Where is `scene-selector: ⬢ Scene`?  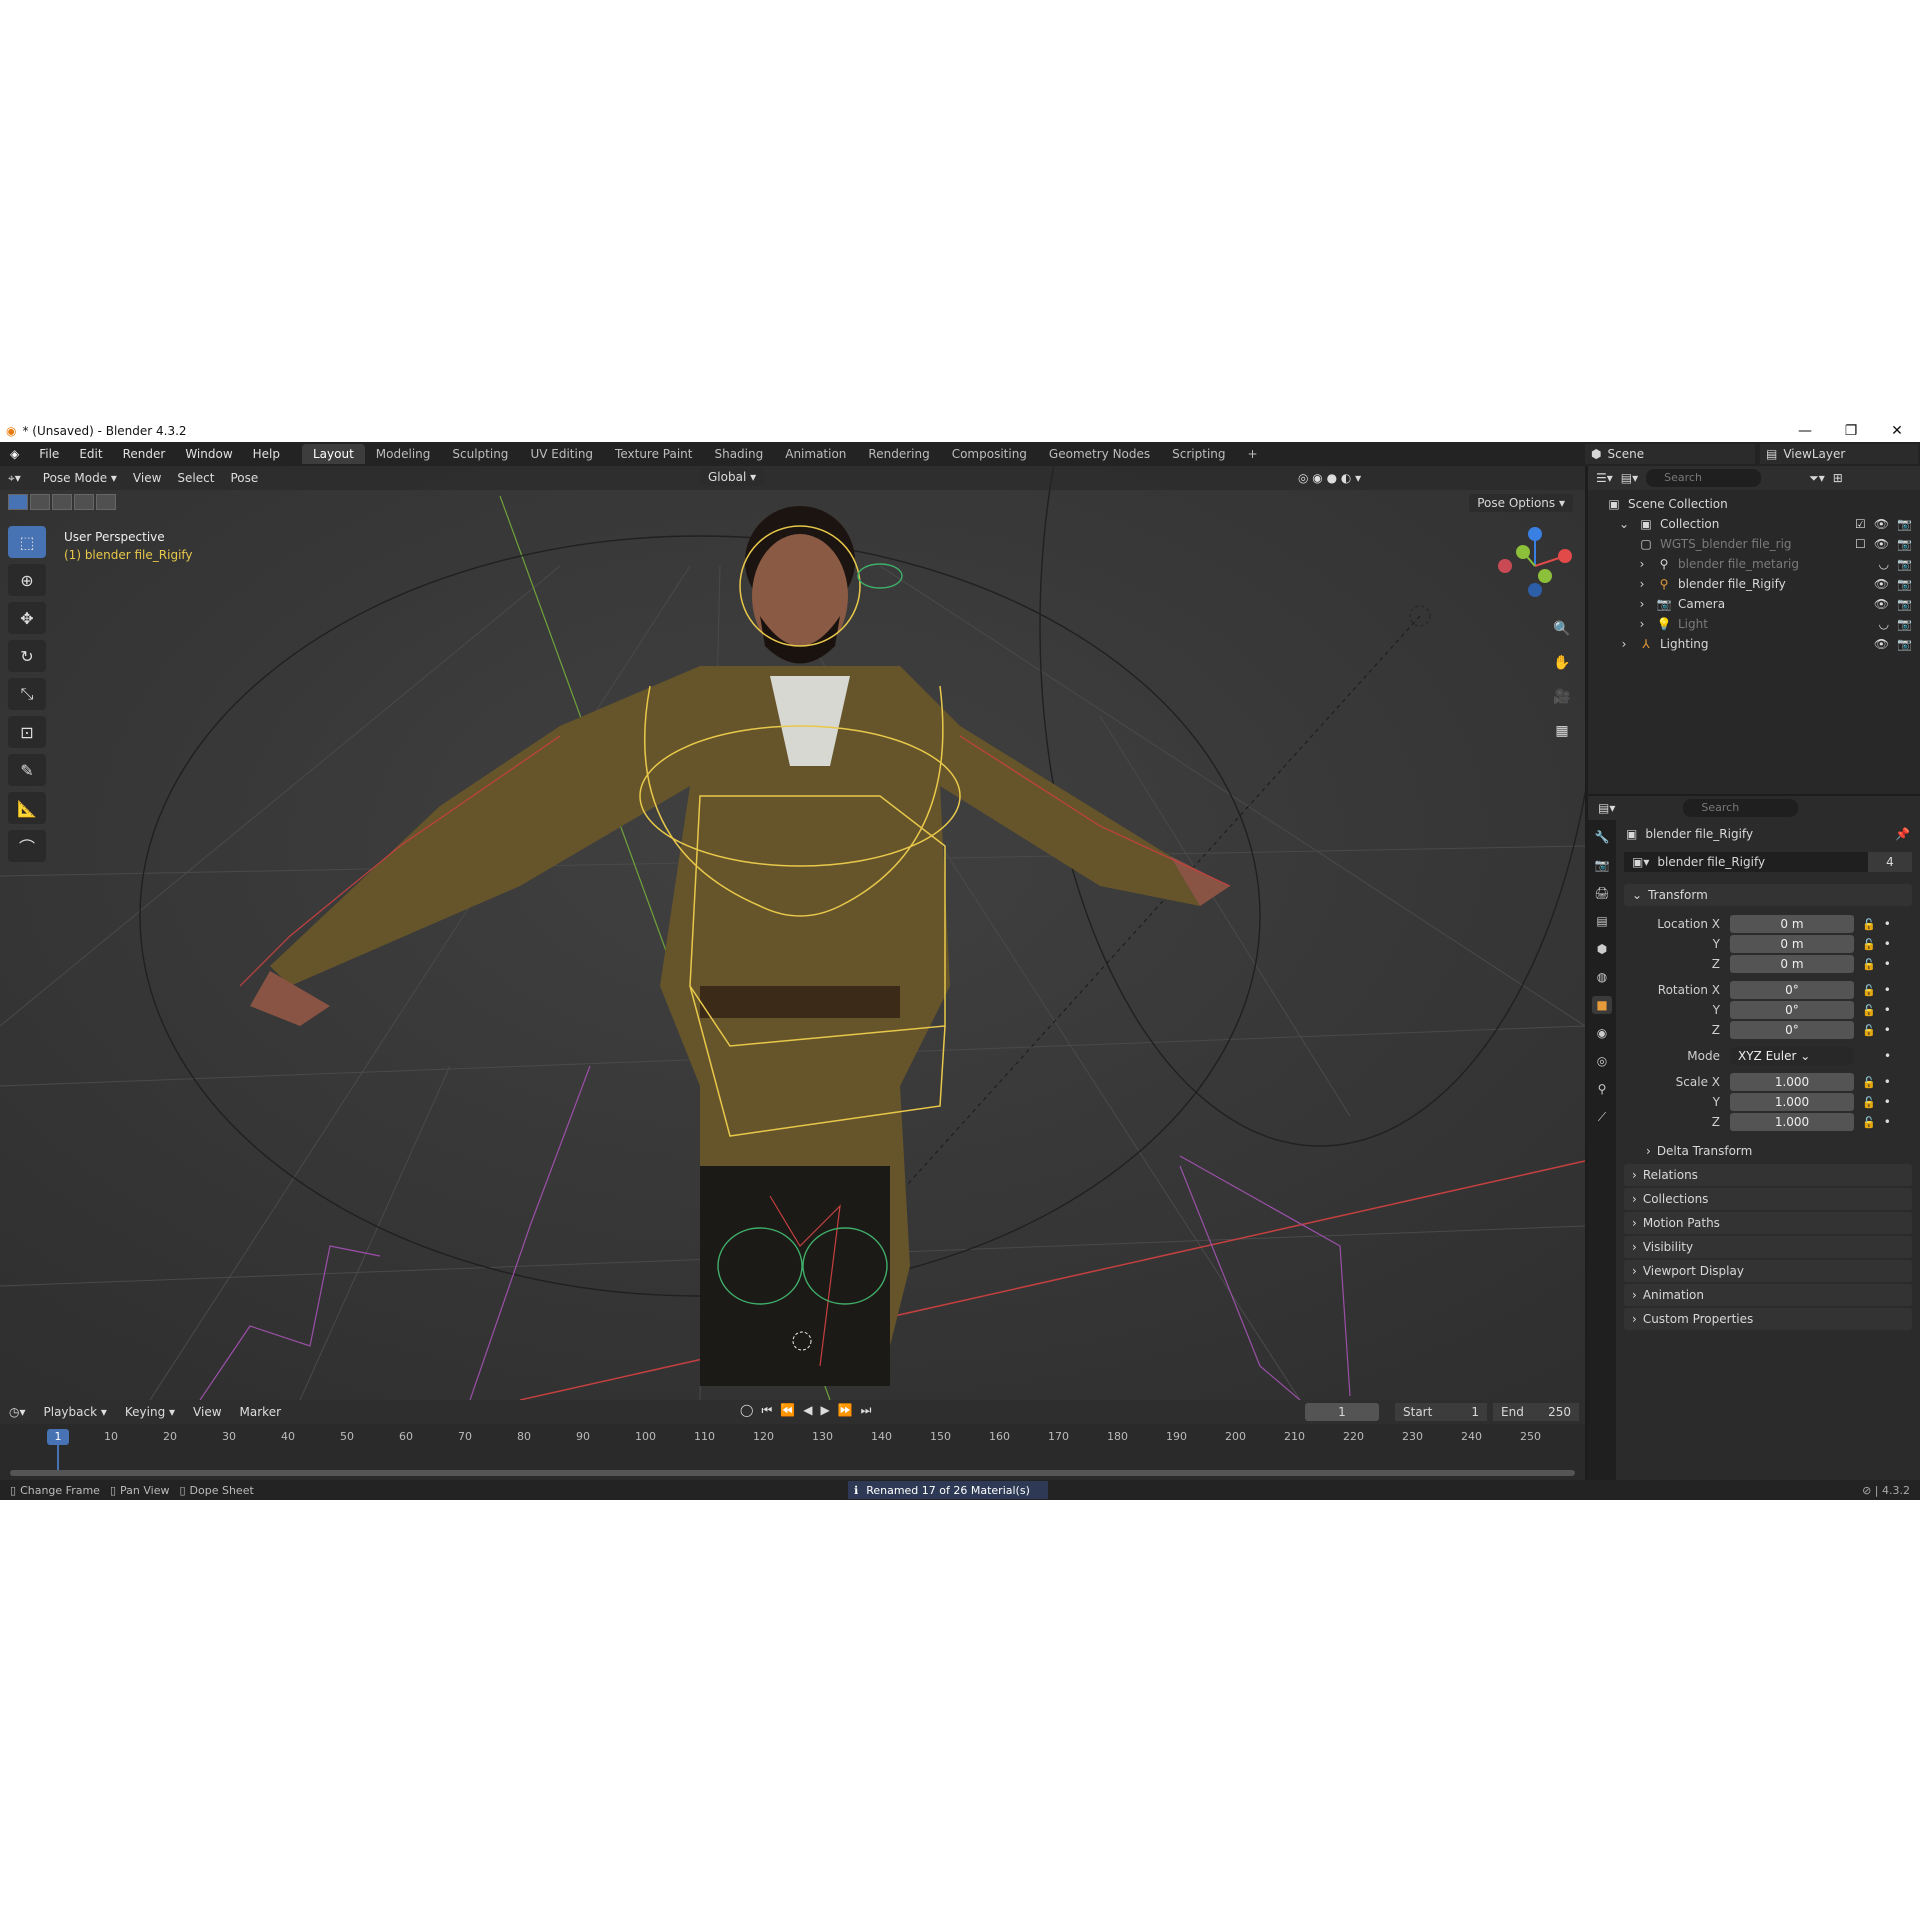 scene-selector: ⬢ Scene is located at coordinates (1670, 454).